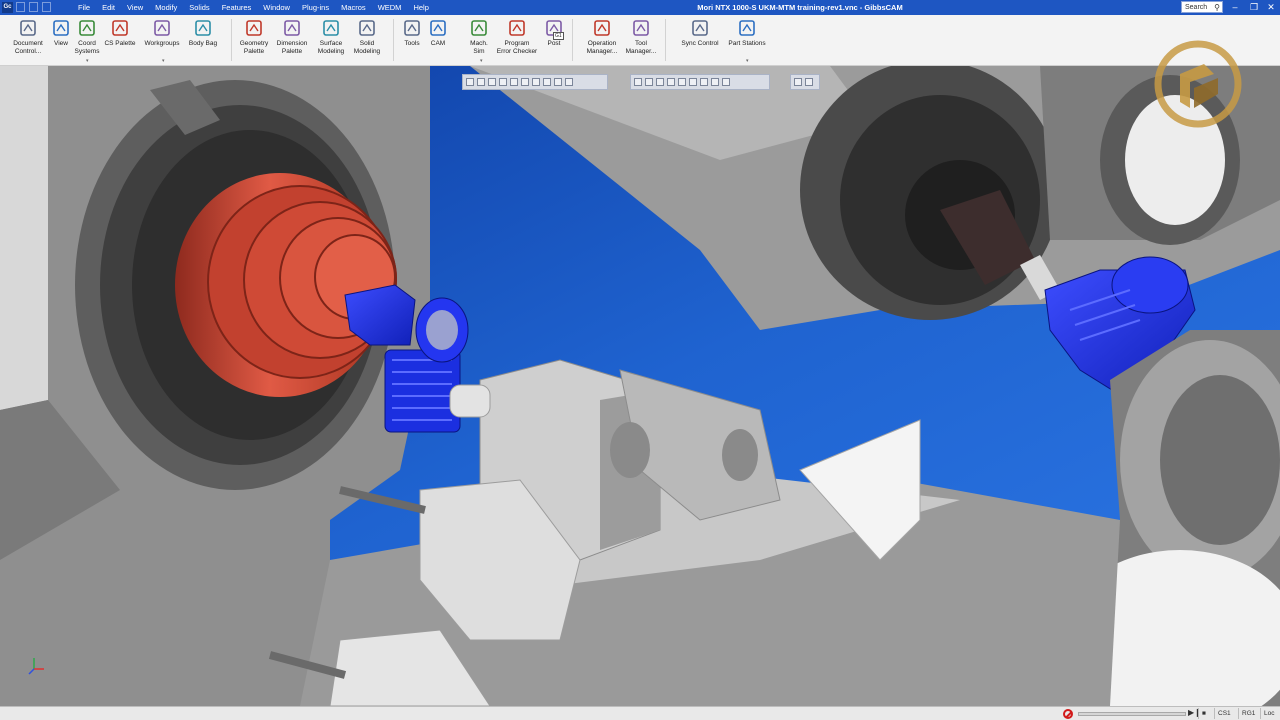  I want to click on menu-macros: Macros, so click(353, 7).